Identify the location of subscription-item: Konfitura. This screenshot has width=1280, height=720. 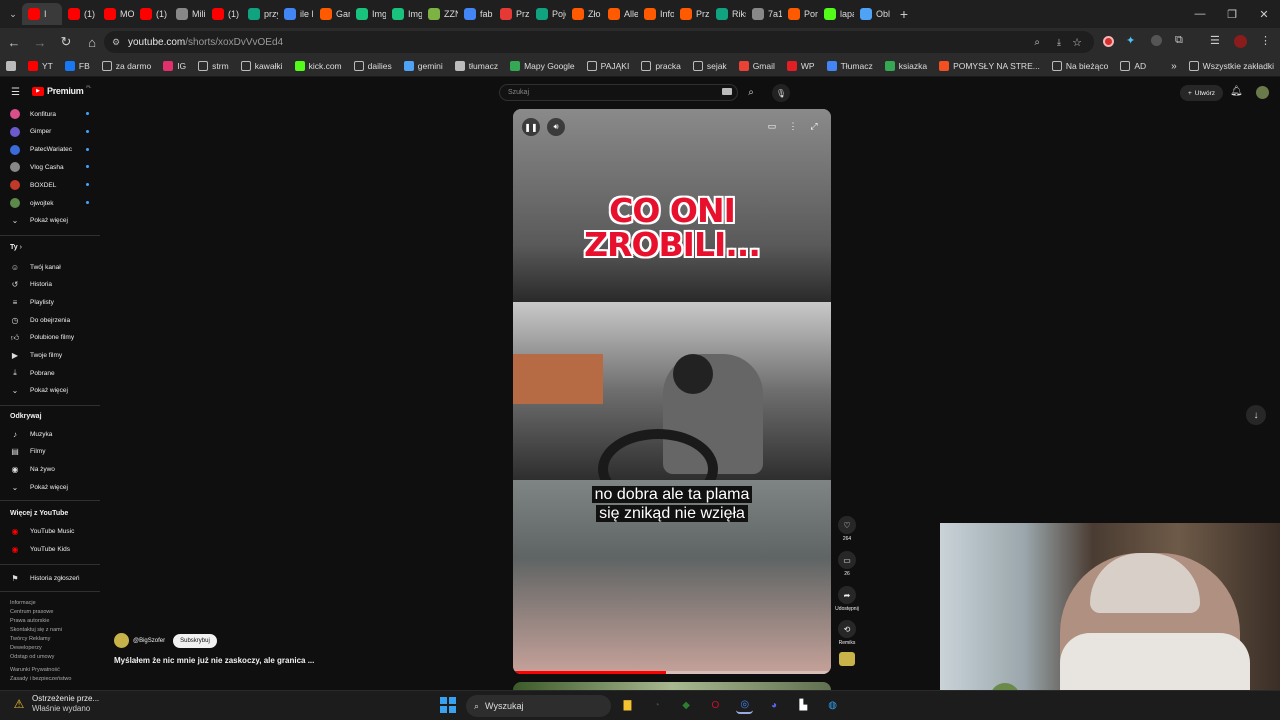
(33, 114).